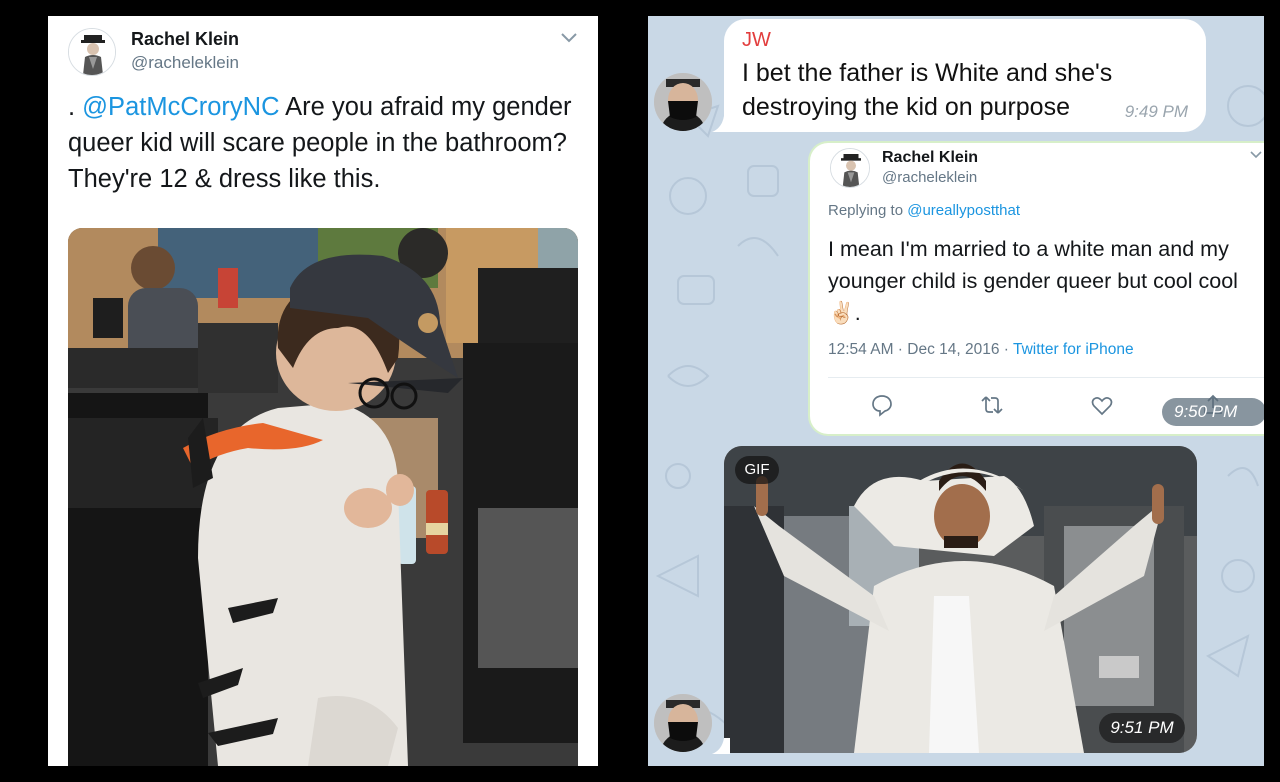 The image size is (1280, 782). I want to click on message-time: 9:49 PM, so click(1156, 111).